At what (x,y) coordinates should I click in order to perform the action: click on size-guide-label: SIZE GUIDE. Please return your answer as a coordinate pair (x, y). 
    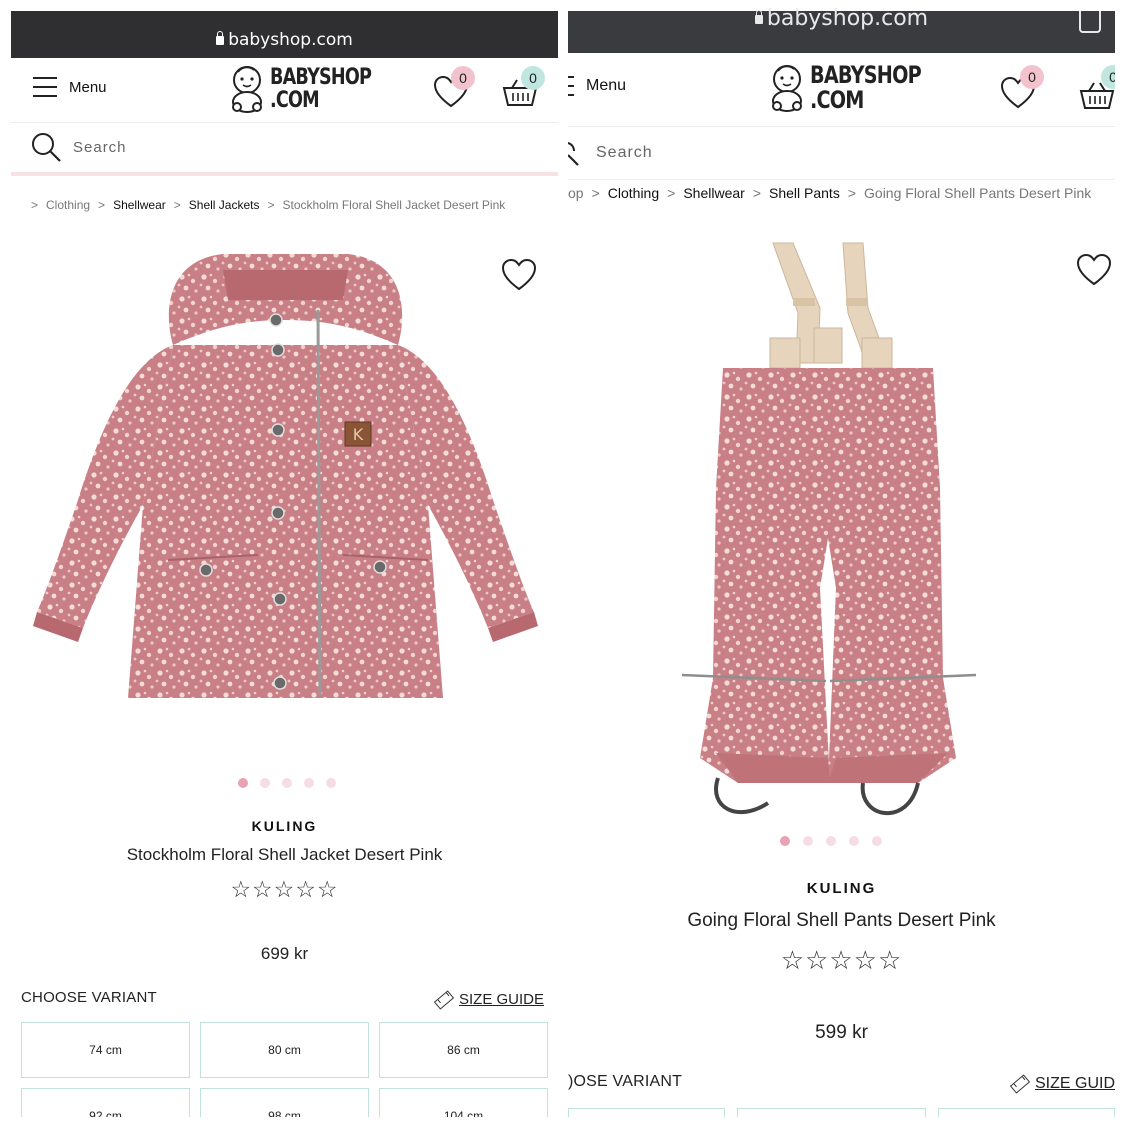
    Looking at the image, I should click on (501, 999).